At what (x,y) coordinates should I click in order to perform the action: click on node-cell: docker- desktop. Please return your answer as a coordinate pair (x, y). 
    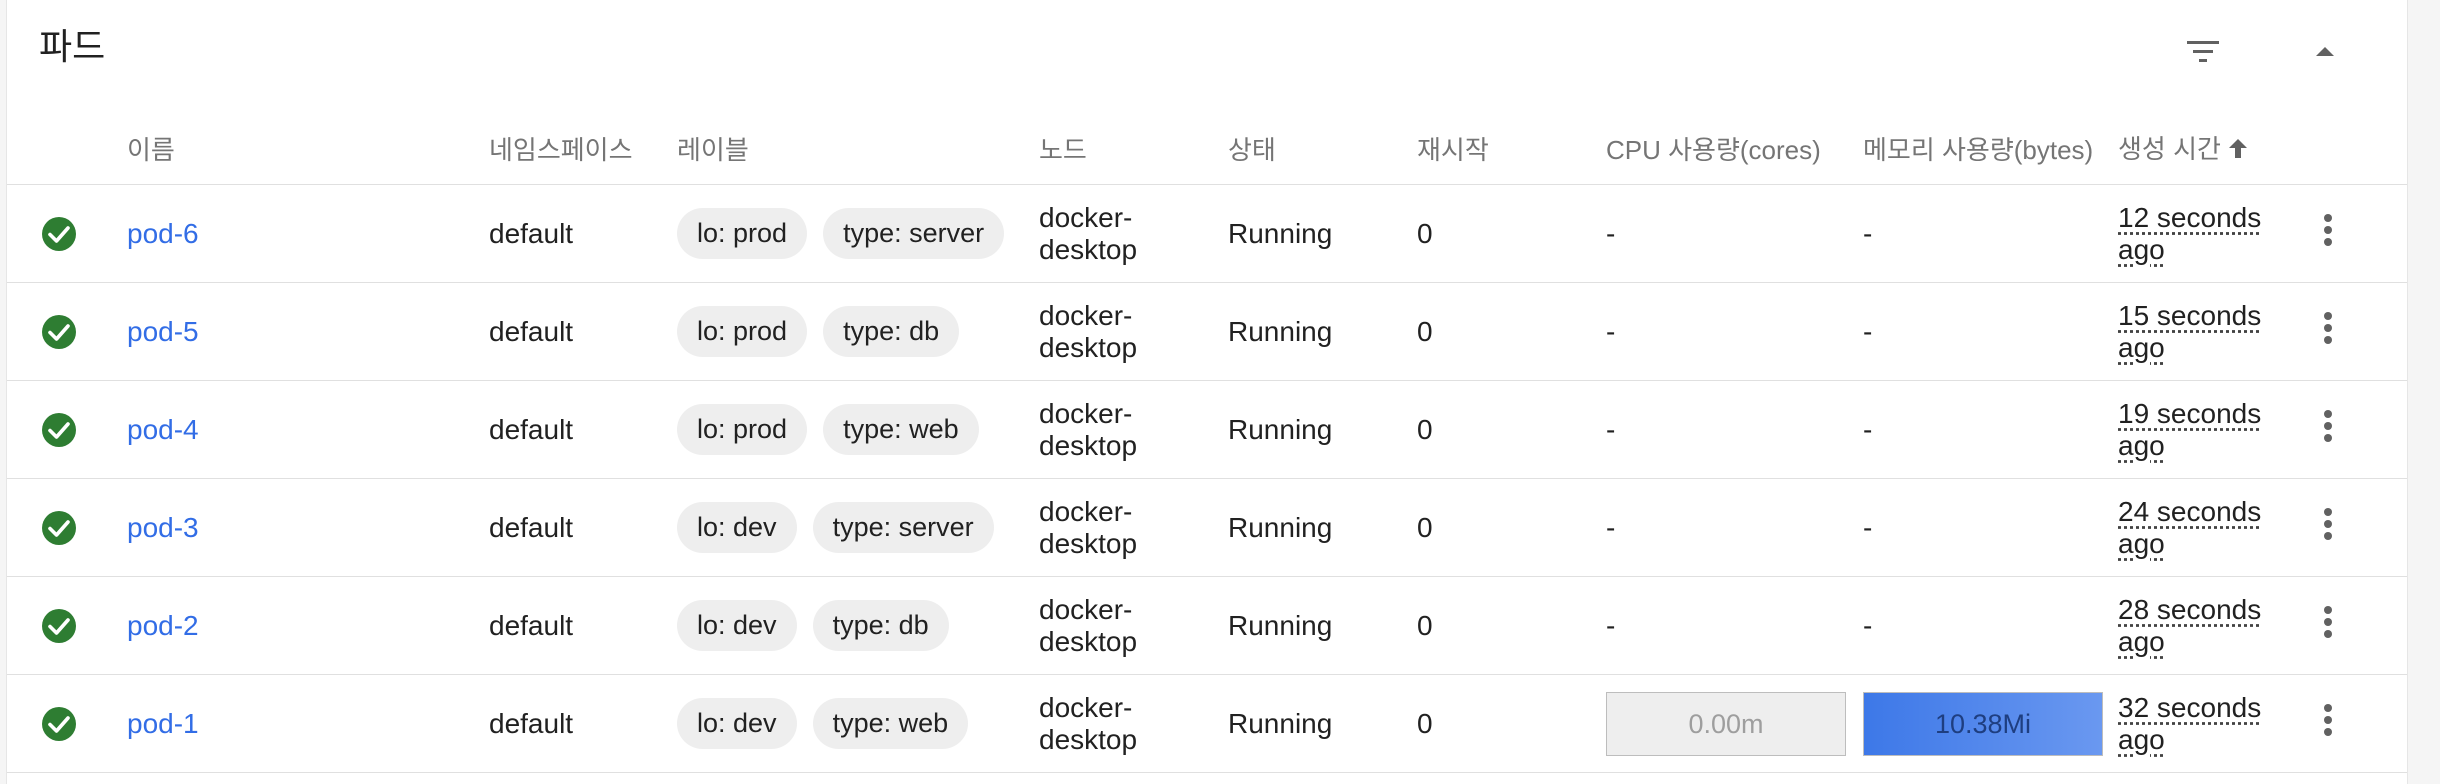
    Looking at the image, I should click on (1133, 429).